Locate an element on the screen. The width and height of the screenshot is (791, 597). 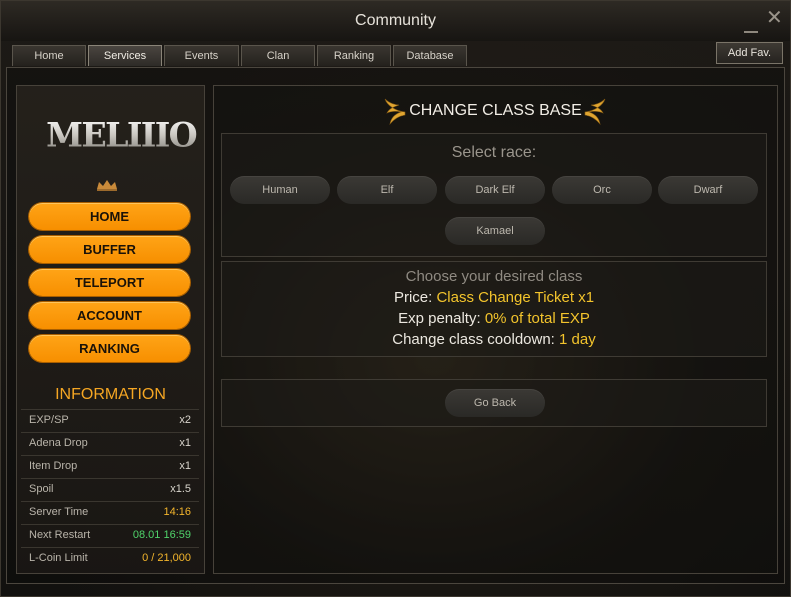
logo-text: MELIIIOR is located at coordinates (121, 135).